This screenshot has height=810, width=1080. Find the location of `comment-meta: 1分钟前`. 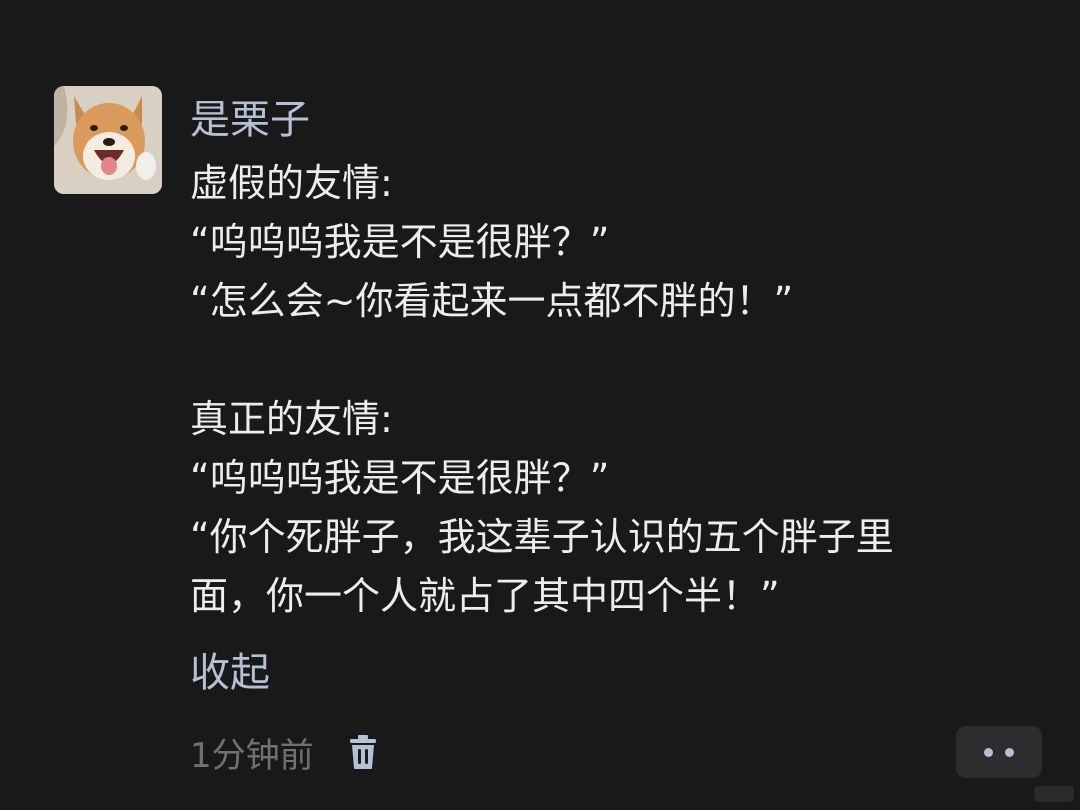

comment-meta: 1分钟前 is located at coordinates (284, 752).